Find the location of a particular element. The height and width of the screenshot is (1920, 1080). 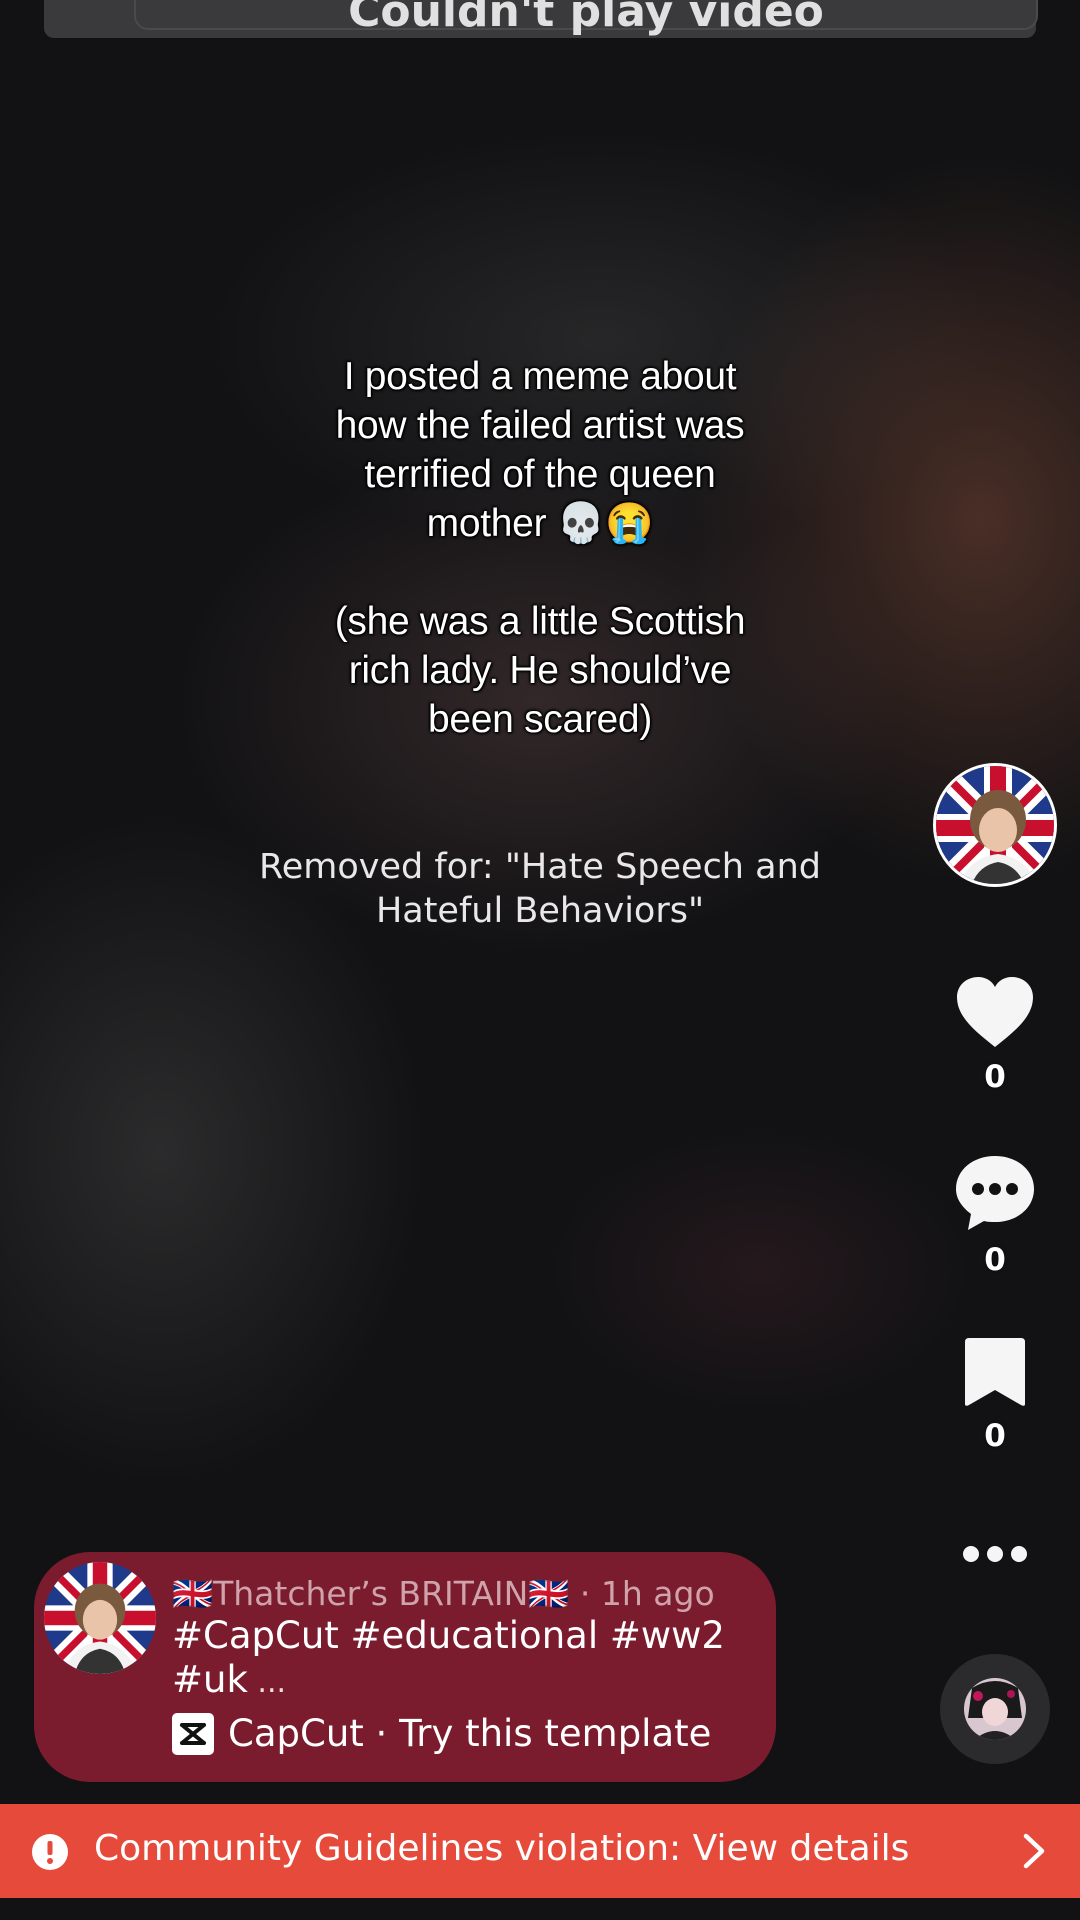

more-options-button is located at coordinates (995, 1554).